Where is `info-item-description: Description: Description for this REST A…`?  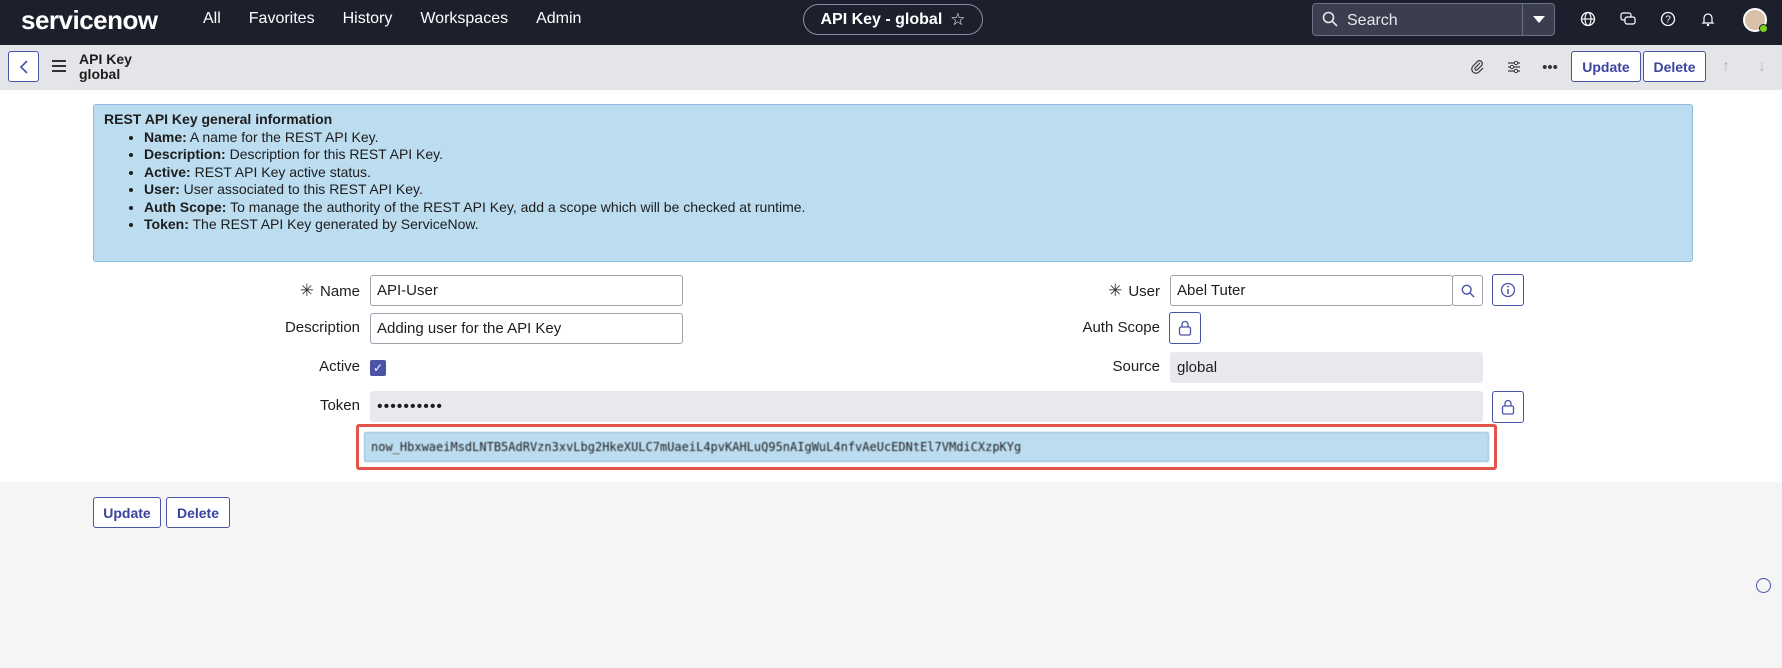
info-item-description: Description: Description for this REST A… is located at coordinates (913, 155).